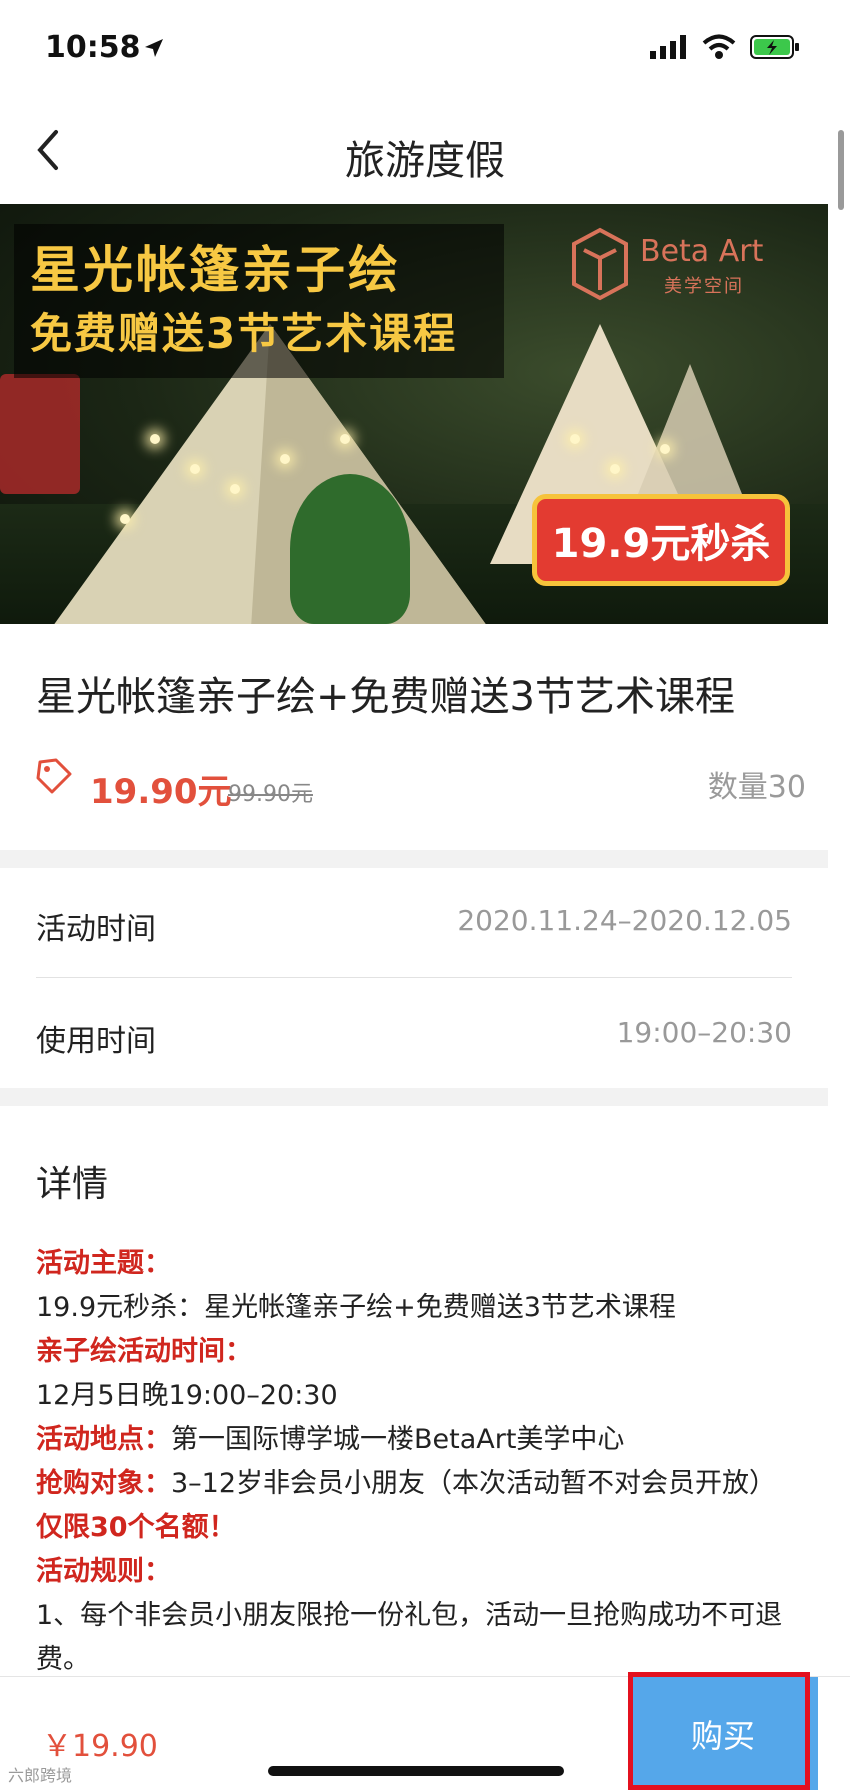 This screenshot has height=1790, width=850. I want to click on details-heading: 详情, so click(72, 1184).